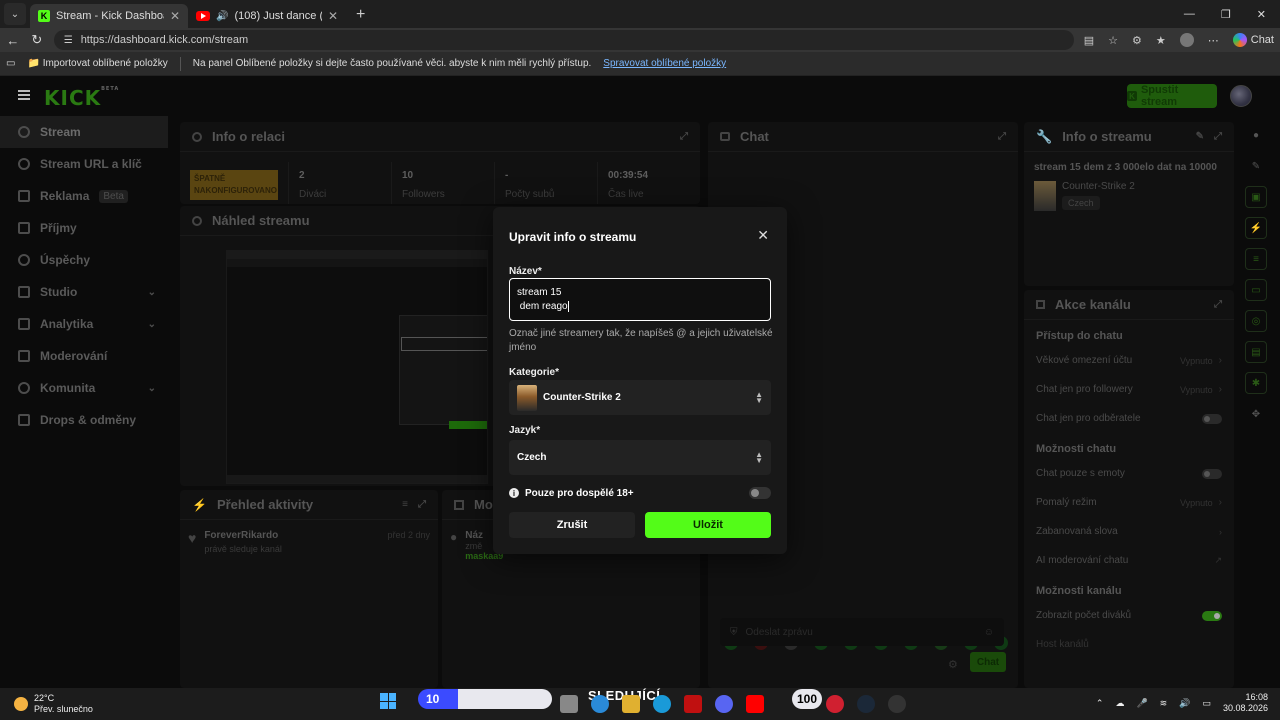 Image resolution: width=1280 pixels, height=720 pixels. Describe the element at coordinates (693, 704) in the screenshot. I see `netflix-icon` at that location.